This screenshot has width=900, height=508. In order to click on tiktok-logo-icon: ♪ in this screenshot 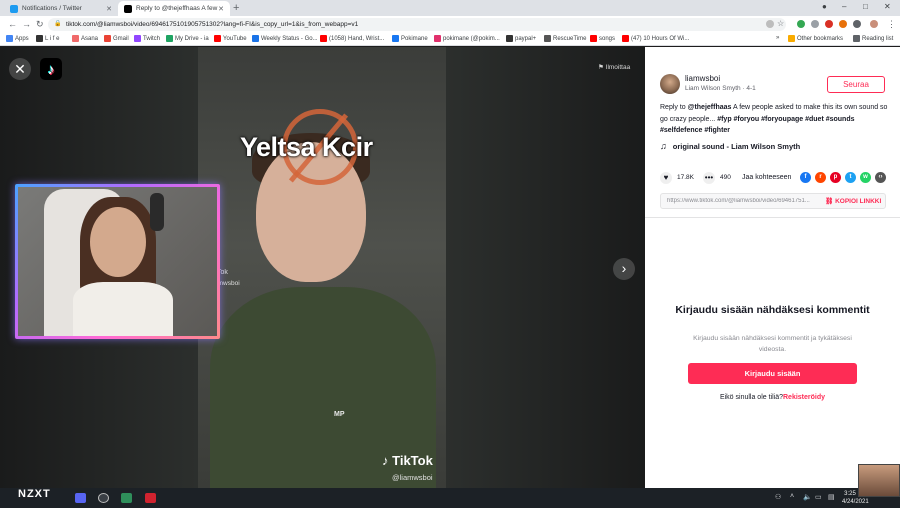, I will do `click(51, 69)`.